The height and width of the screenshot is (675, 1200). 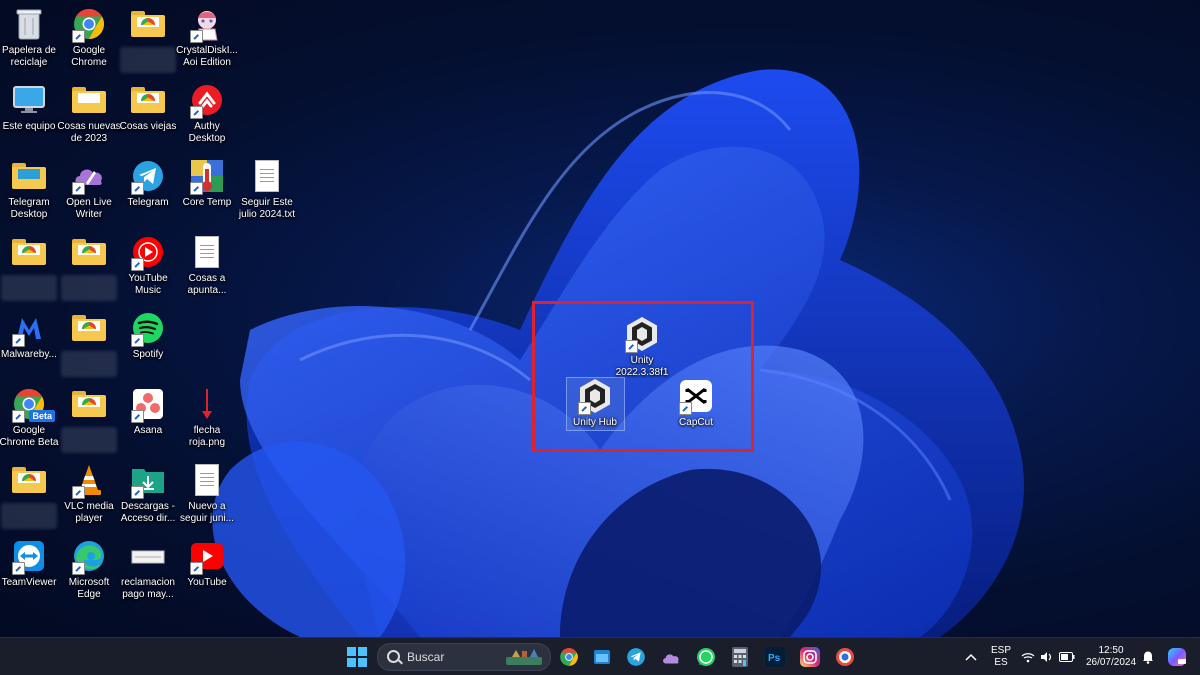 What do you see at coordinates (1047, 657) in the screenshot?
I see `volume-status` at bounding box center [1047, 657].